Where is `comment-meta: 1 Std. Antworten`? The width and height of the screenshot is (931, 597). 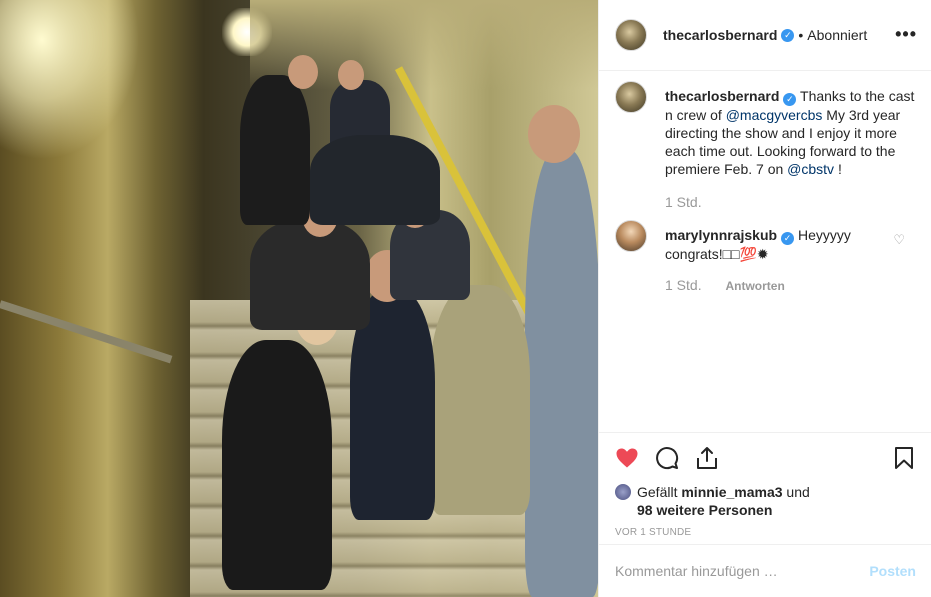
comment-meta: 1 Std. Antworten is located at coordinates (790, 285).